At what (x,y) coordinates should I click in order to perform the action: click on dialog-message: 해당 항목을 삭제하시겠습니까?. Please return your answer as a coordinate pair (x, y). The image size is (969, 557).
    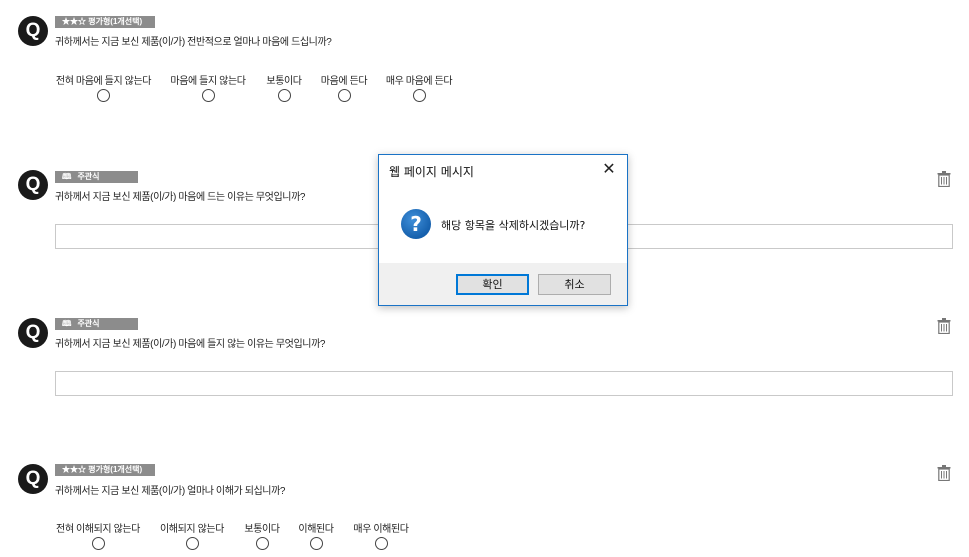
    Looking at the image, I should click on (513, 225).